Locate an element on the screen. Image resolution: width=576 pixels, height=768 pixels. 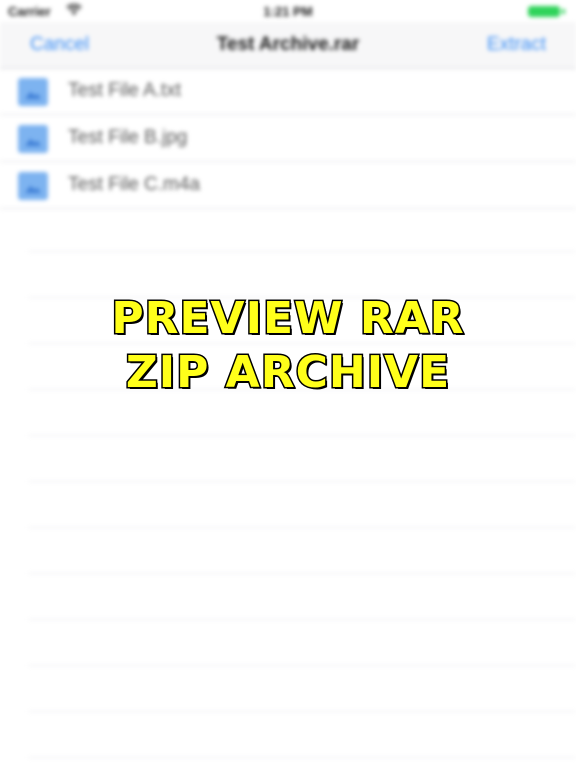
promo-caption-line-2: ZIP ARCHIVE is located at coordinates (287, 373).